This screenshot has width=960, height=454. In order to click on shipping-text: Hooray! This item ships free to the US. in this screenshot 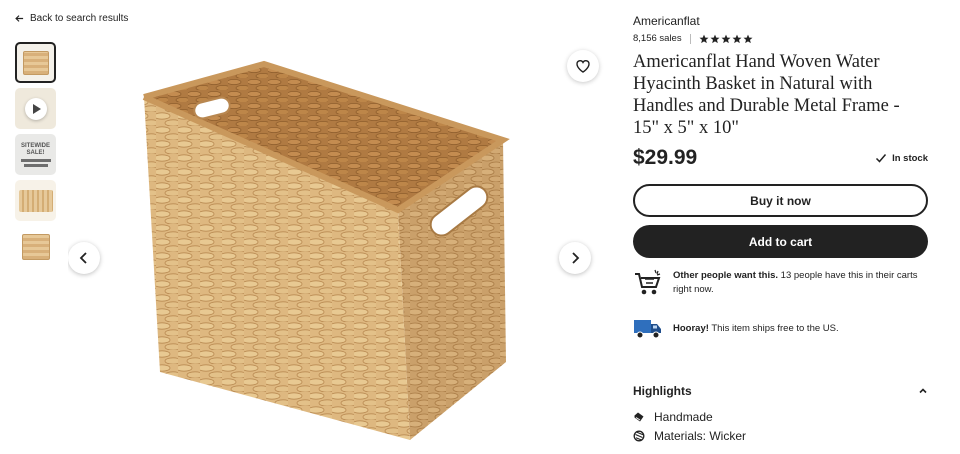, I will do `click(756, 329)`.